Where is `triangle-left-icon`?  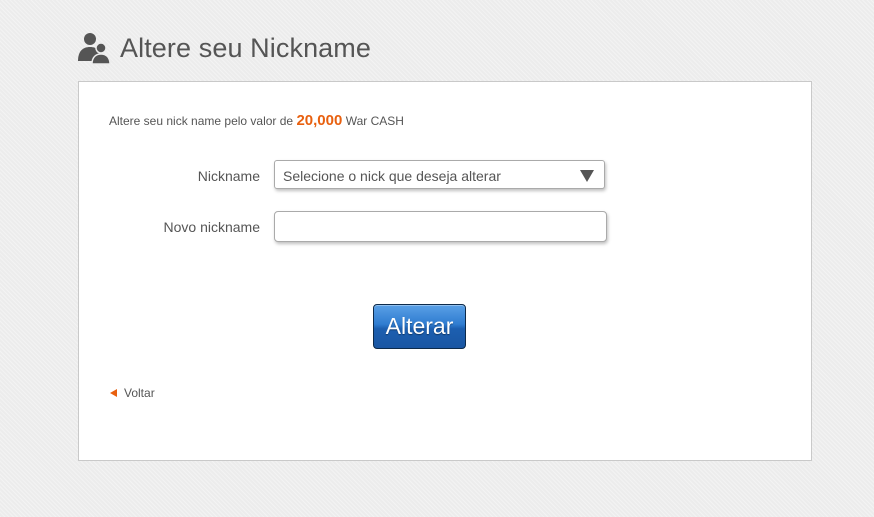 triangle-left-icon is located at coordinates (113, 393).